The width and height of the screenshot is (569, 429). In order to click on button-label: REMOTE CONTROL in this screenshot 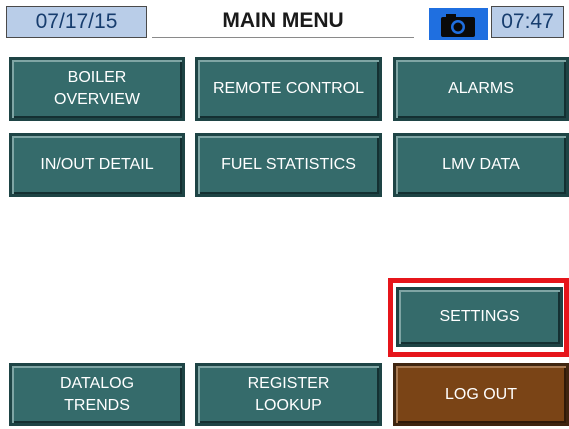, I will do `click(288, 88)`.